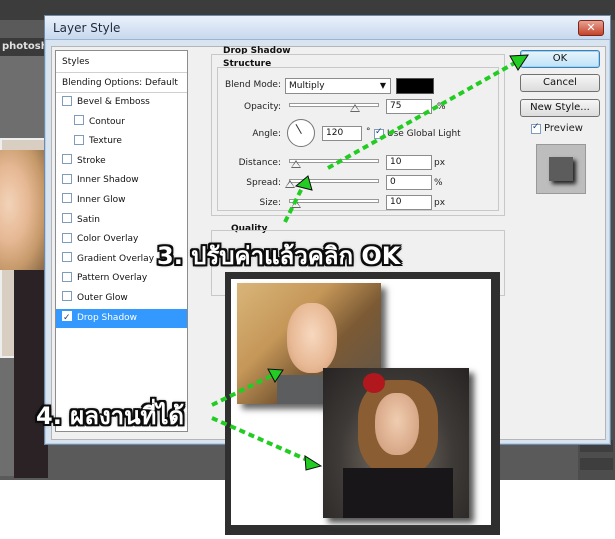 This screenshot has height=539, width=615. What do you see at coordinates (259, 163) in the screenshot?
I see `distance-label: Distance:` at bounding box center [259, 163].